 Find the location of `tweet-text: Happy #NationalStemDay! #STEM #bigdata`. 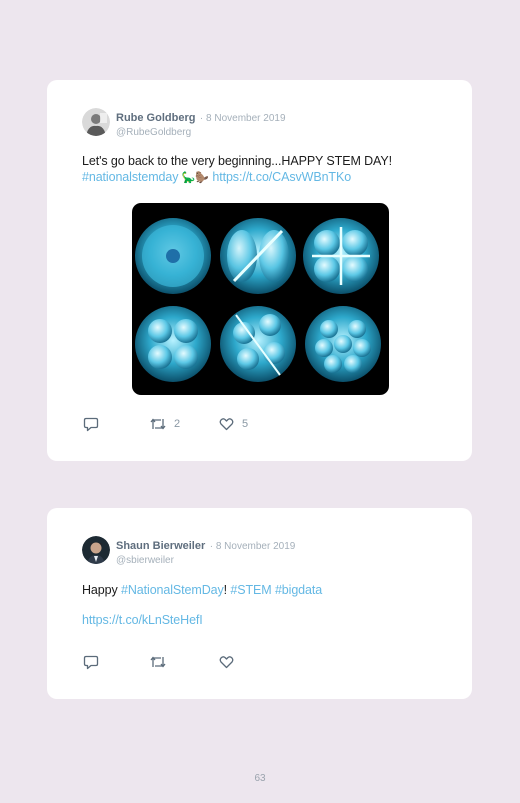

tweet-text: Happy #NationalStemDay! #STEM #bigdata is located at coordinates (202, 590).